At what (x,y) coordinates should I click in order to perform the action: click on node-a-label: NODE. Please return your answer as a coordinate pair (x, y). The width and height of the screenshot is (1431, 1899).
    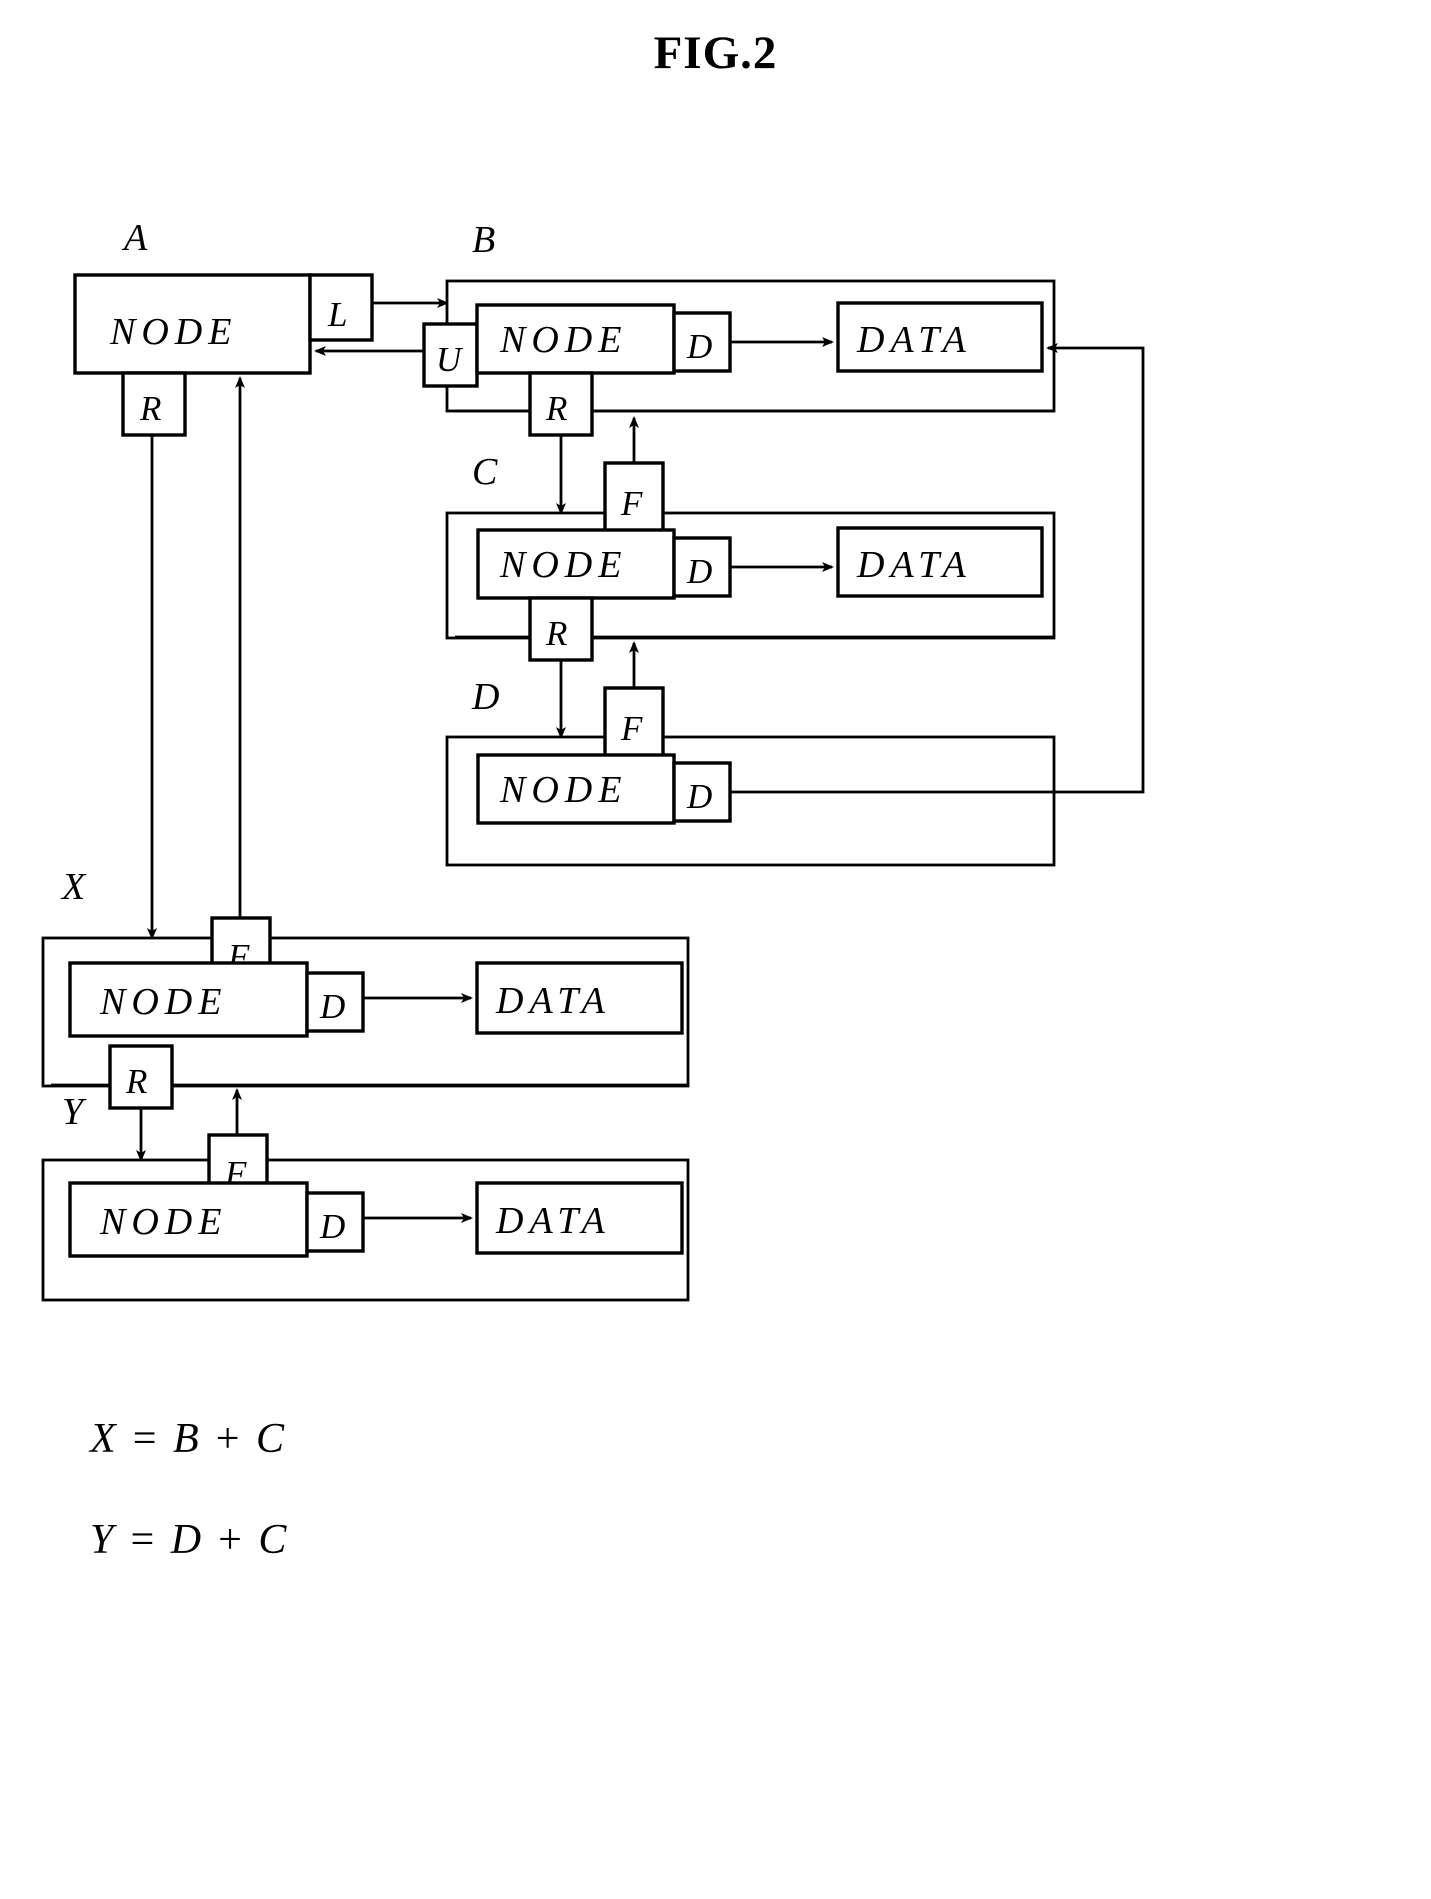
    Looking at the image, I should click on (173, 332).